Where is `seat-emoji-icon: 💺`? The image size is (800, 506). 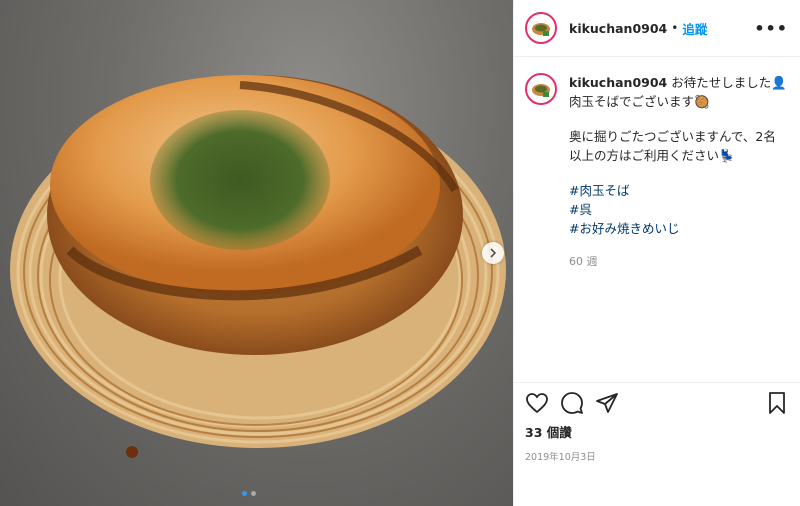
seat-emoji-icon: 💺 is located at coordinates (727, 155).